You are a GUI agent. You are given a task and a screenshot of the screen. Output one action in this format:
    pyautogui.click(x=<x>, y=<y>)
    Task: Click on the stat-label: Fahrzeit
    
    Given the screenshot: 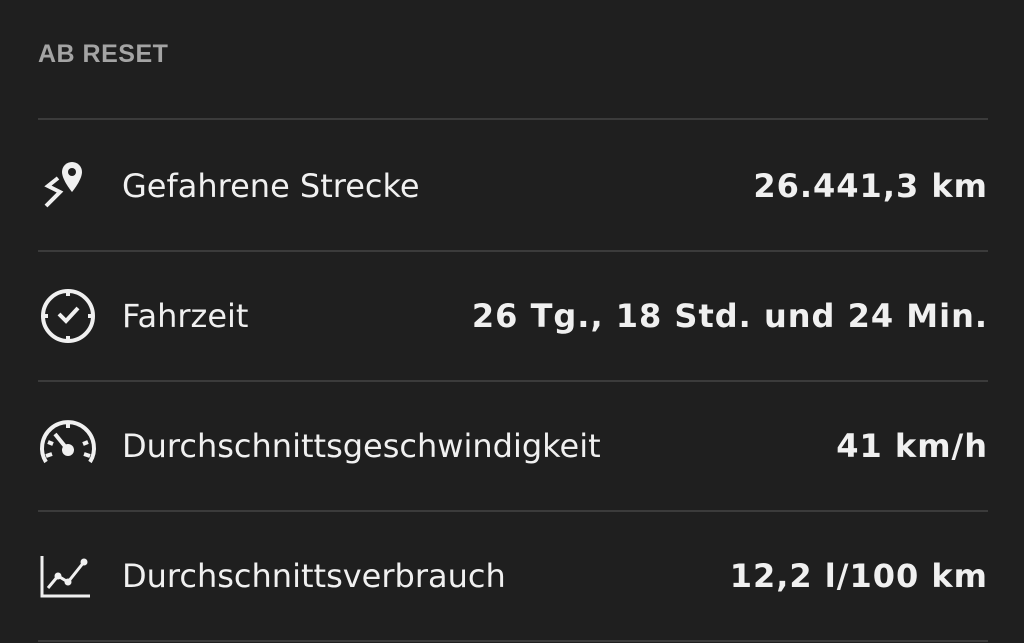 What is the action you would take?
    pyautogui.click(x=185, y=316)
    